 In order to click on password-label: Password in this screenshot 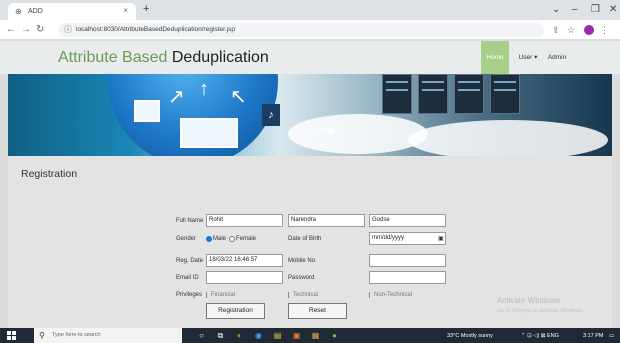, I will do `click(301, 278)`.